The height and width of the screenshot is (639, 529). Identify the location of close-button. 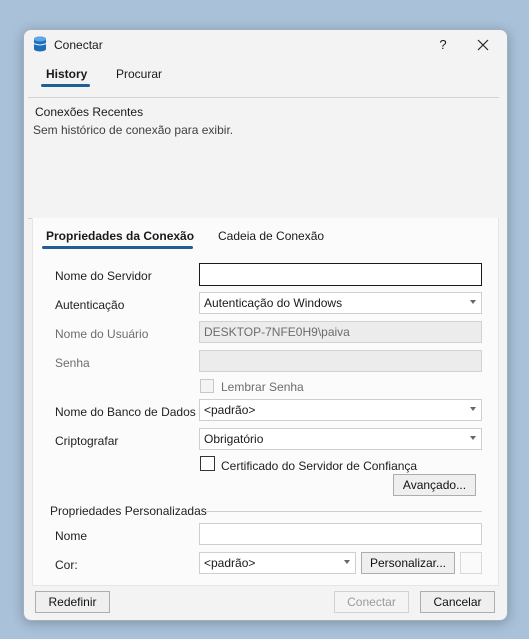
(483, 45).